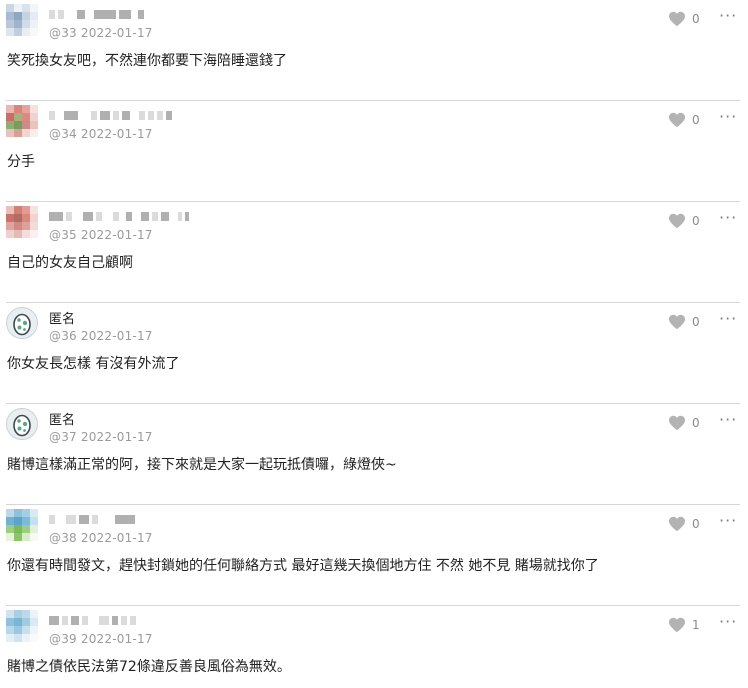 The width and height of the screenshot is (748, 688). Describe the element at coordinates (374, 353) in the screenshot. I see `comment-item: 匿名 @36 2022-01-17 你女友長怎樣 有沒有外流了 0 ···` at that location.